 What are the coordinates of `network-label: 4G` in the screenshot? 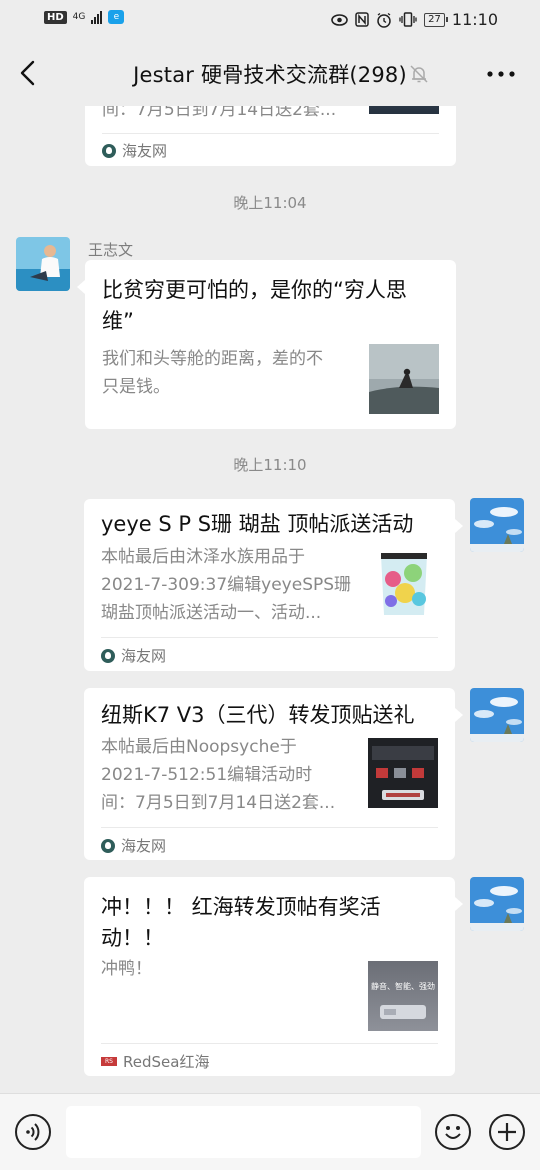 It's located at (79, 16).